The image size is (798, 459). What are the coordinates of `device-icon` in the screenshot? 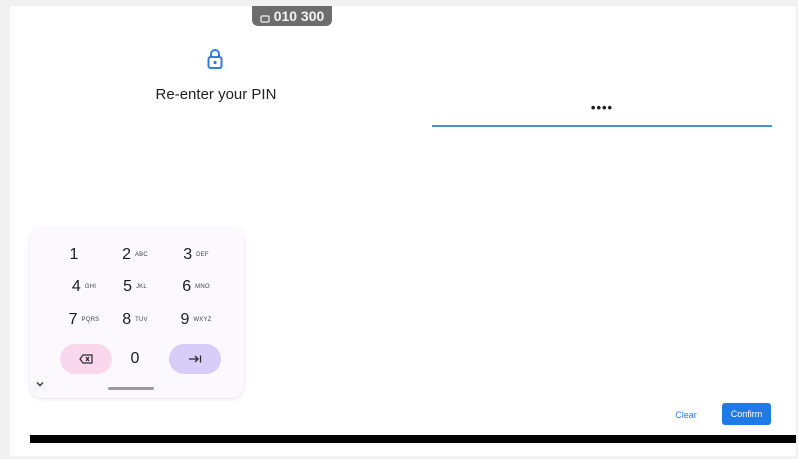 It's located at (265, 19).